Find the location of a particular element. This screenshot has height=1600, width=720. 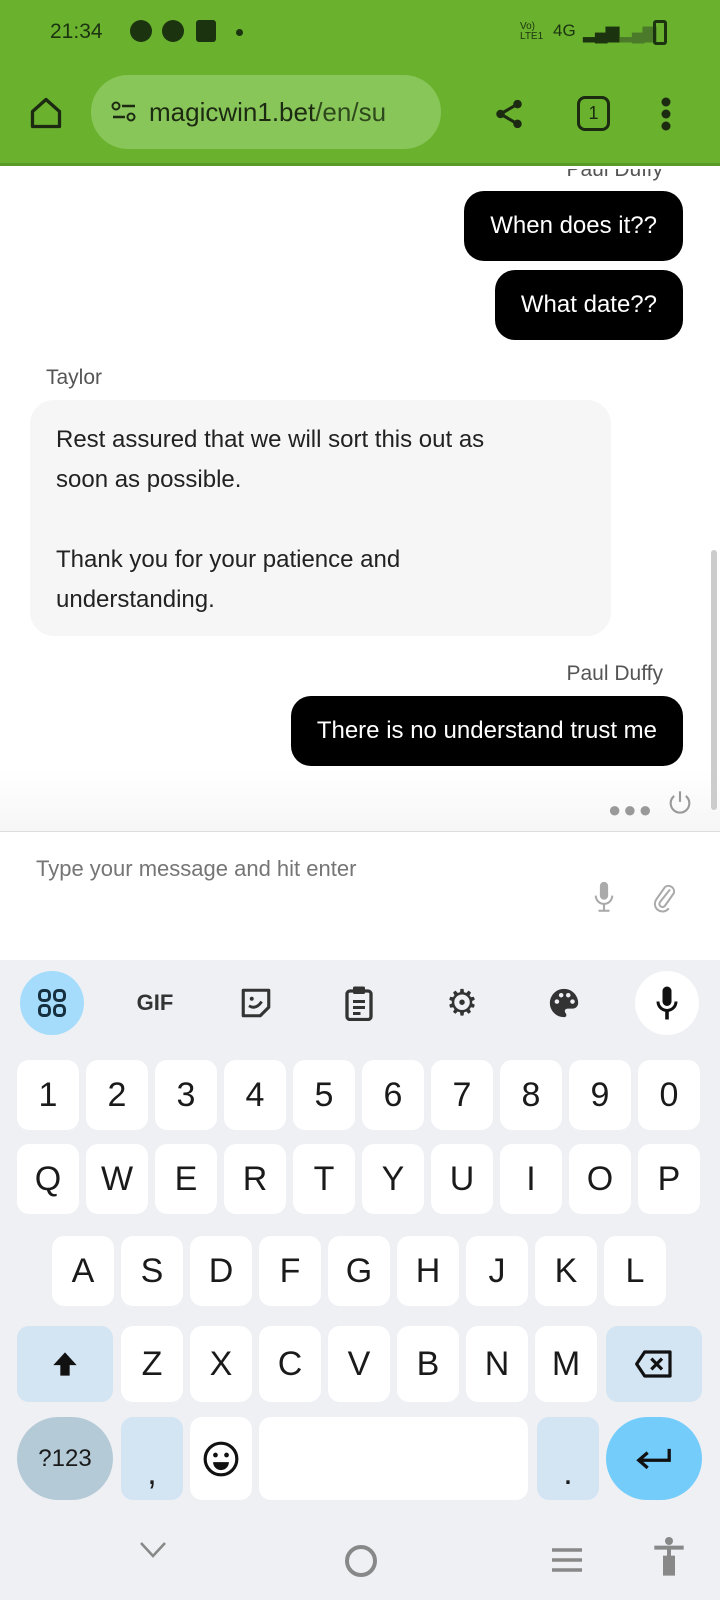

key-p: P is located at coordinates (669, 1179).